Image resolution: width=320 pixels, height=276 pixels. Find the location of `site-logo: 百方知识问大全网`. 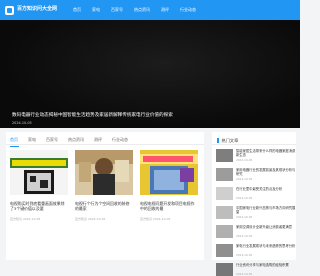

site-logo: 百方知识问大全网 is located at coordinates (31, 10).